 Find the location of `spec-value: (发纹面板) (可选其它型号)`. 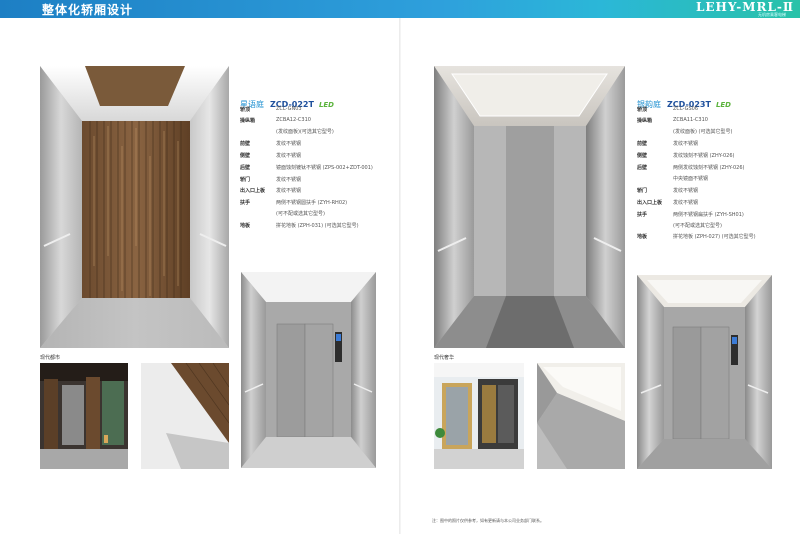

spec-value: (发纹面板) (可选其它型号) is located at coordinates (703, 132).